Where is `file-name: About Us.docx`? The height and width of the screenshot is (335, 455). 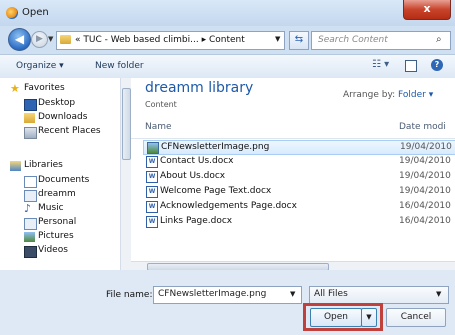
file-name: About Us.docx is located at coordinates (193, 176).